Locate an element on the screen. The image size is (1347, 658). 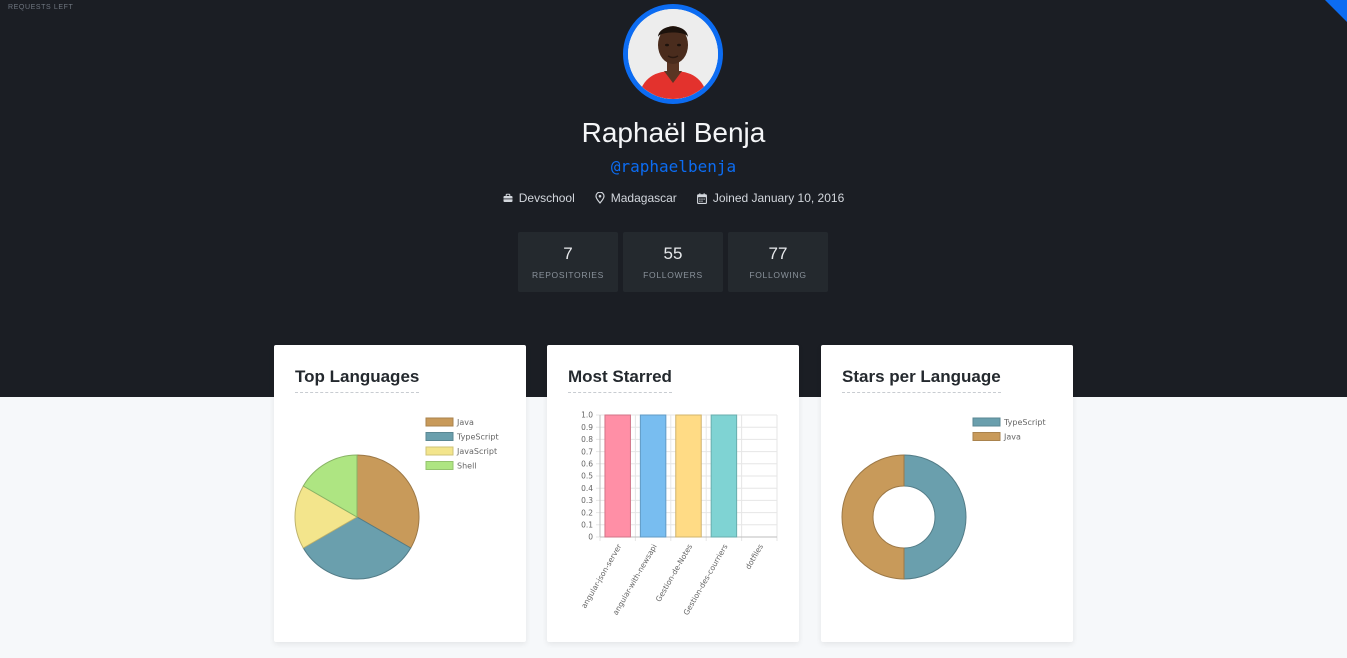
y-tick-label: 0.1 is located at coordinates (587, 525).